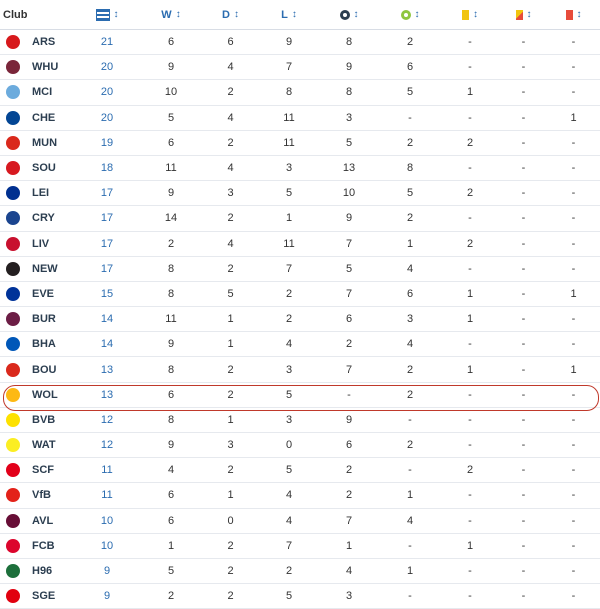 This screenshot has width=600, height=609. What do you see at coordinates (300, 118) in the screenshot?
I see `table-row: CHE 20 5 4 11 3 - - - 1` at bounding box center [300, 118].